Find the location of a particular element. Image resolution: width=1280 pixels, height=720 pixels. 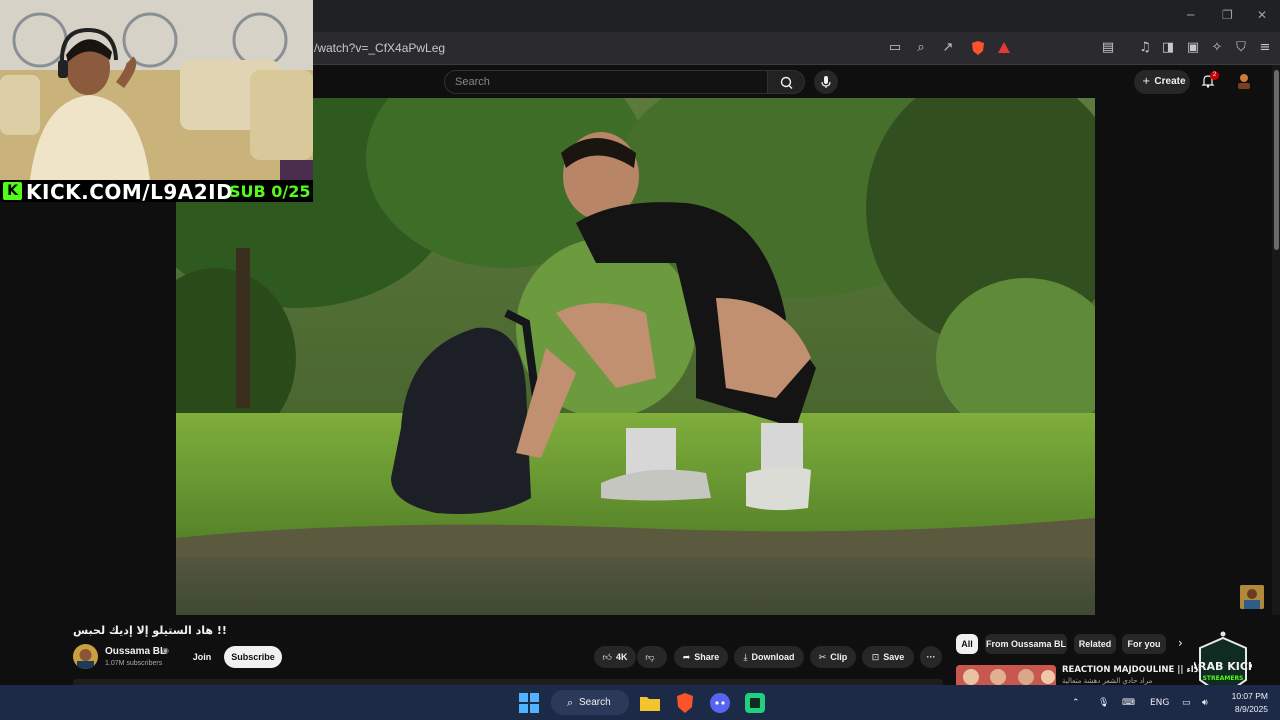

recommendation-title: REACTION MAJDOULINE || أداء is located at coordinates (1131, 670).